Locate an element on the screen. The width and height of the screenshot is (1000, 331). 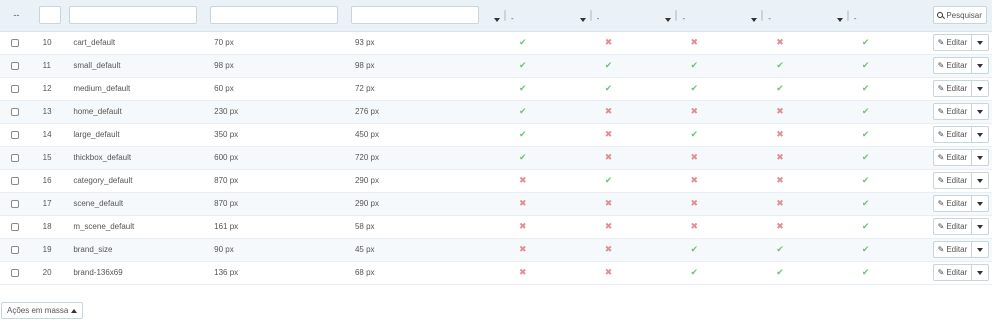
bulk-actions-button: Ações em massa is located at coordinates (42, 310).